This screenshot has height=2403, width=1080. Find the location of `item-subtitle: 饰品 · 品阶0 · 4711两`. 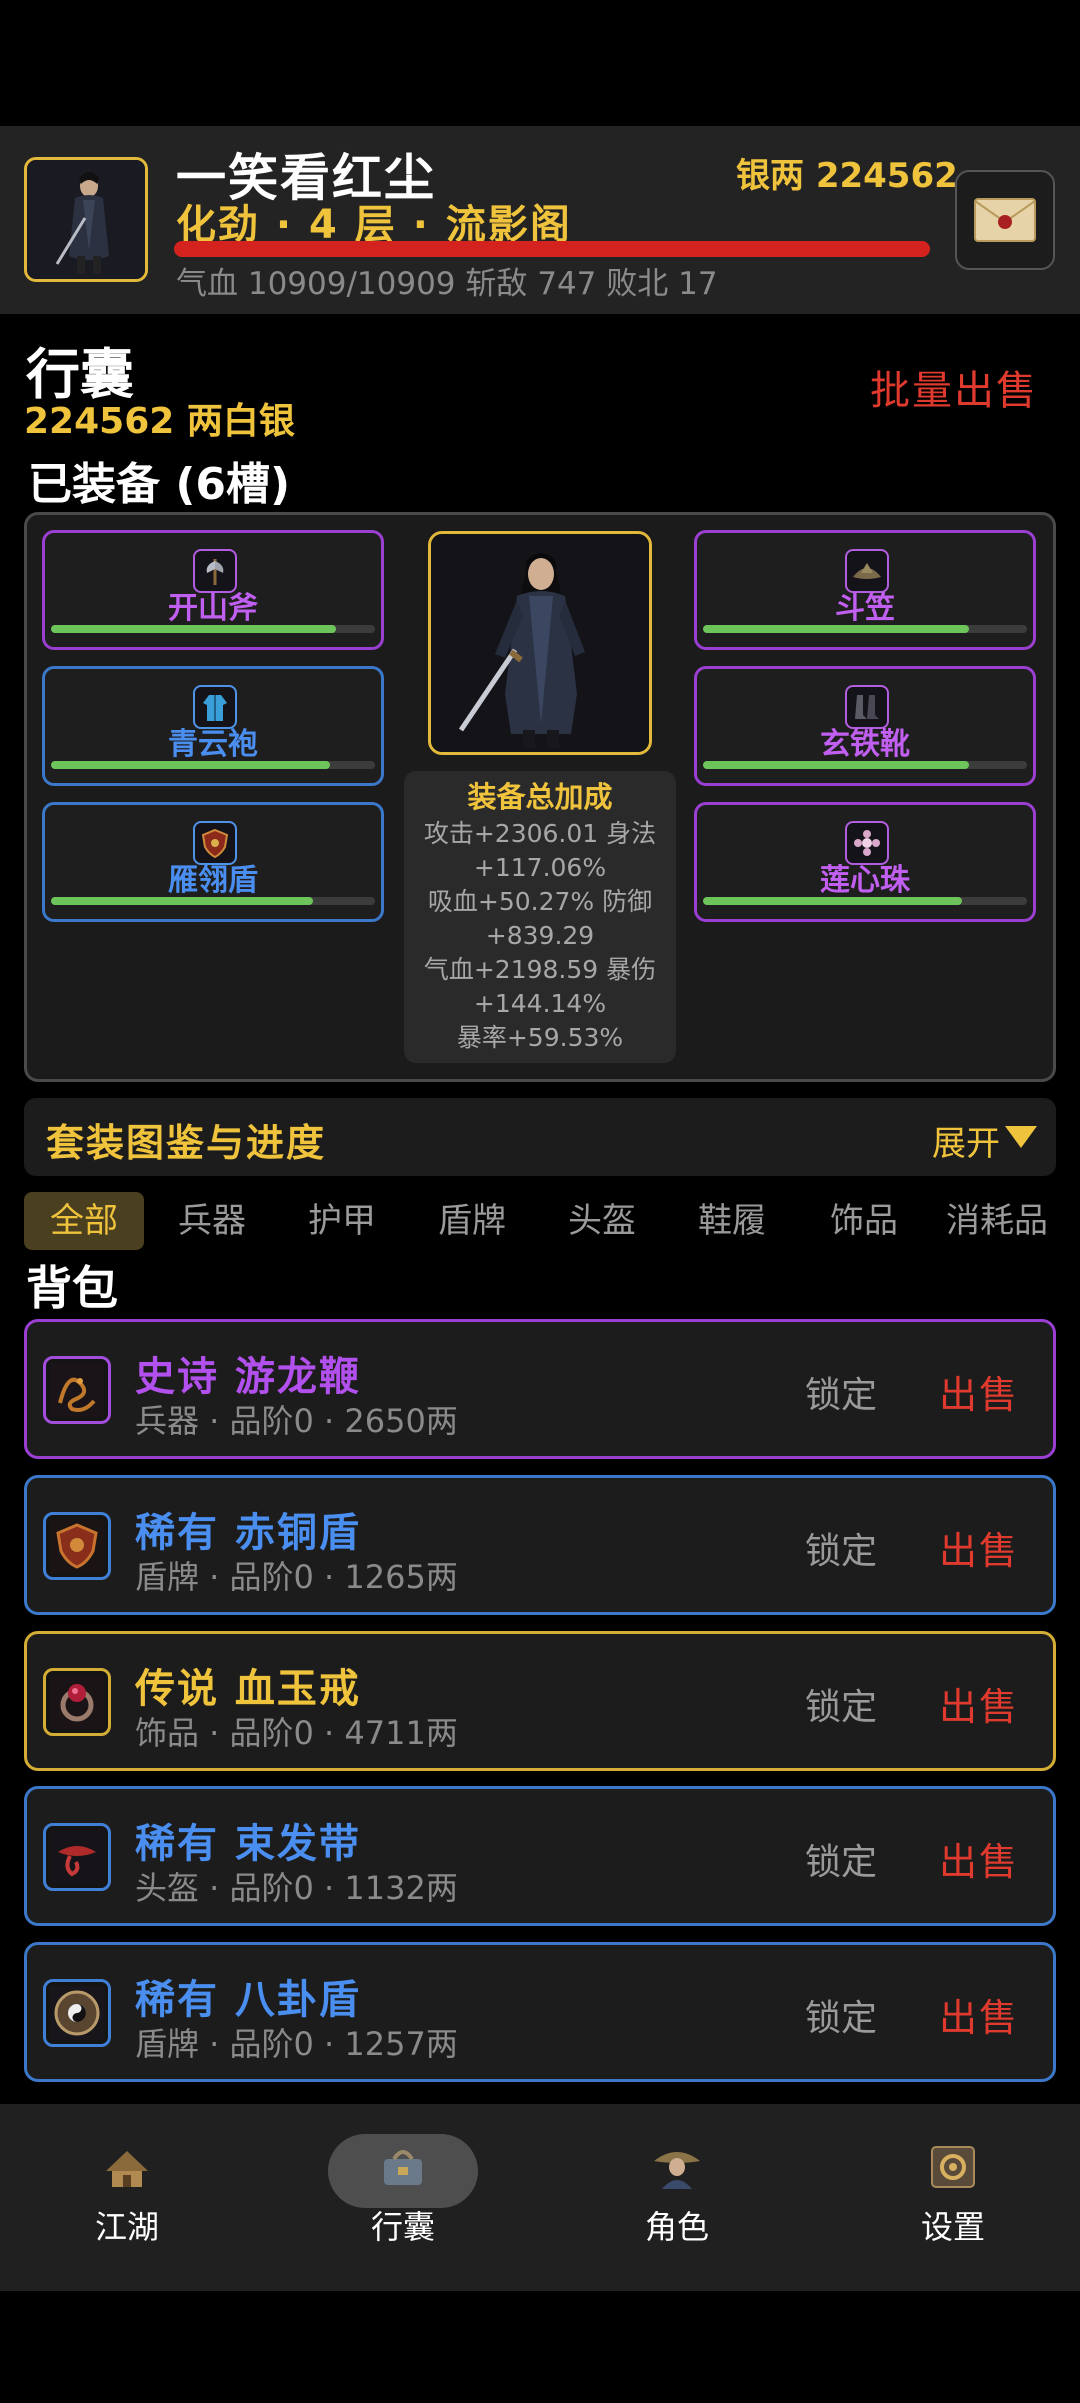

item-subtitle: 饰品 · 品阶0 · 4711两 is located at coordinates (296, 1733).